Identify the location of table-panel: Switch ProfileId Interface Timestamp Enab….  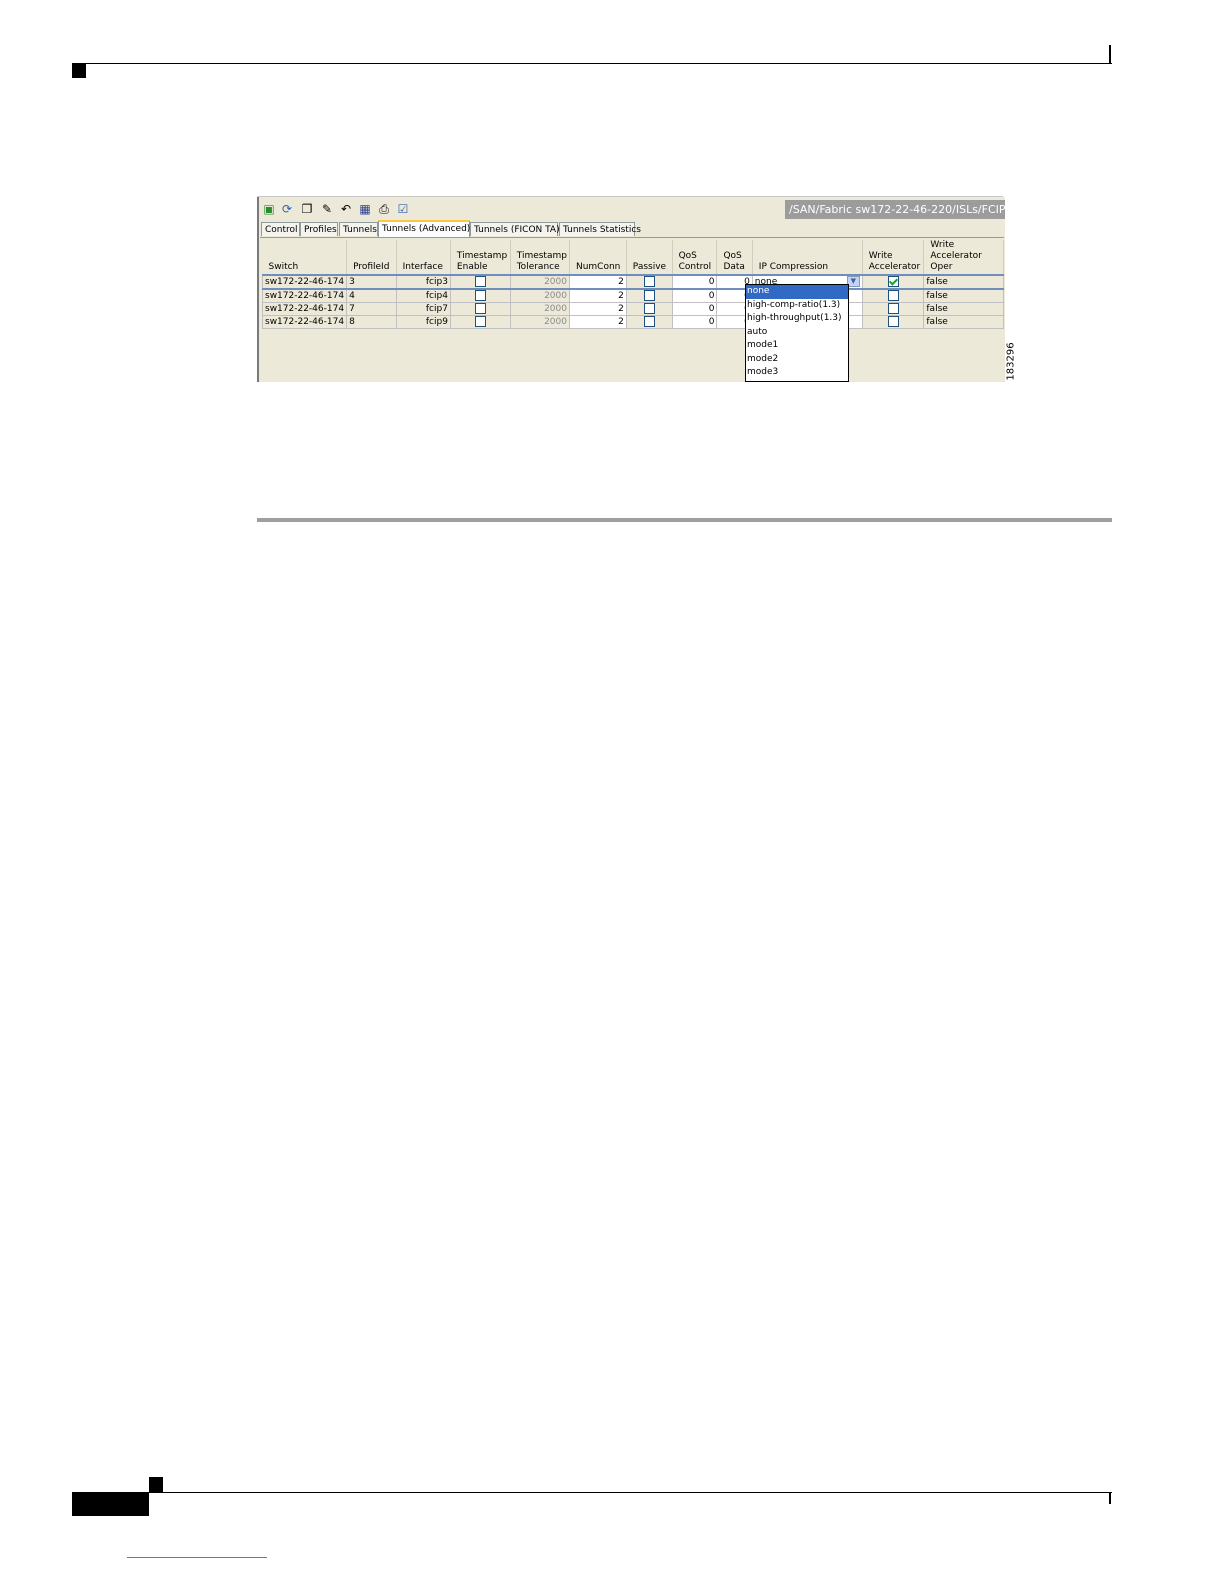
(632, 309).